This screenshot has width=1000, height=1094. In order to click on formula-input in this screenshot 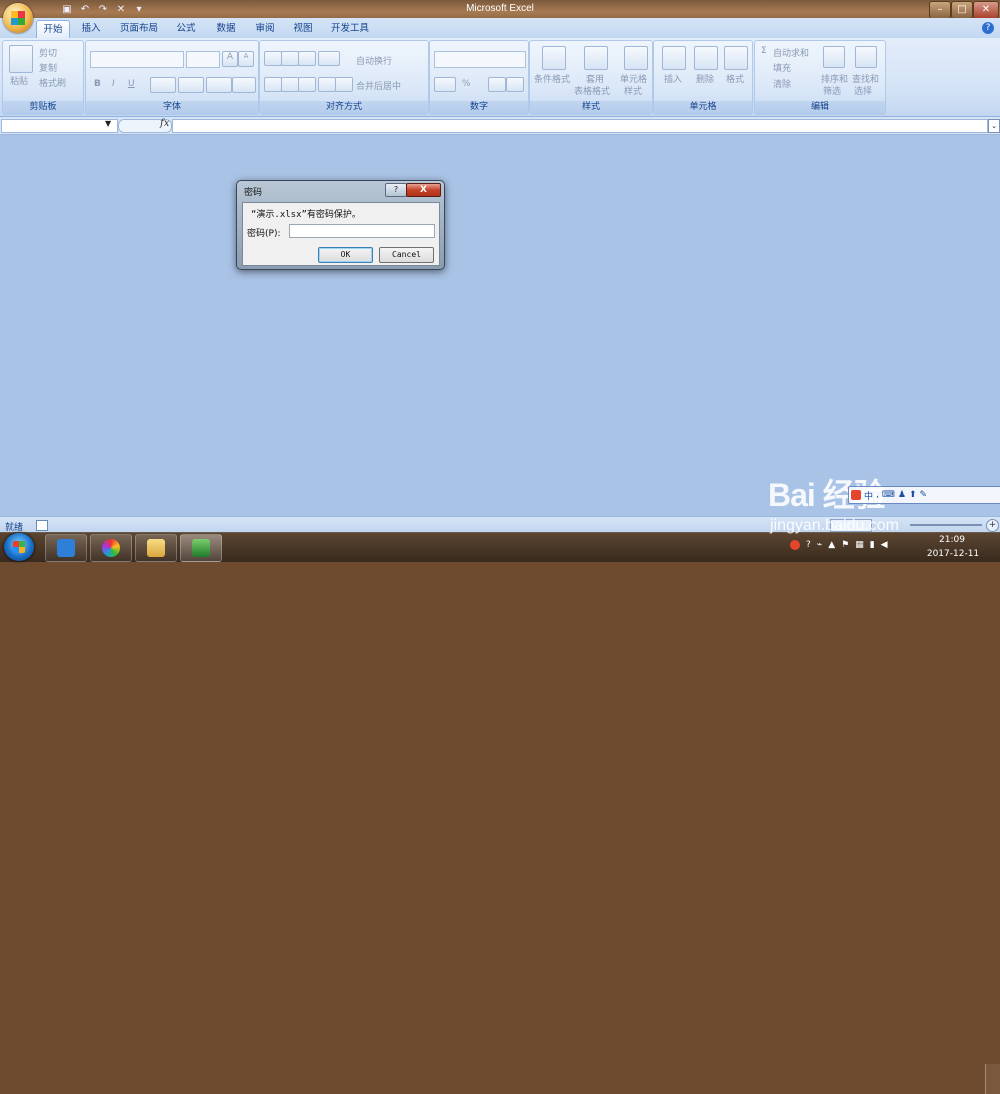, I will do `click(580, 126)`.